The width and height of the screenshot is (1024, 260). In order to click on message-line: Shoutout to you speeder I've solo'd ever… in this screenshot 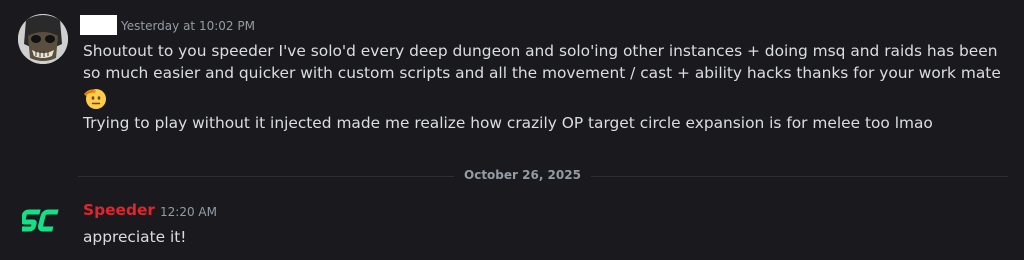, I will do `click(540, 51)`.